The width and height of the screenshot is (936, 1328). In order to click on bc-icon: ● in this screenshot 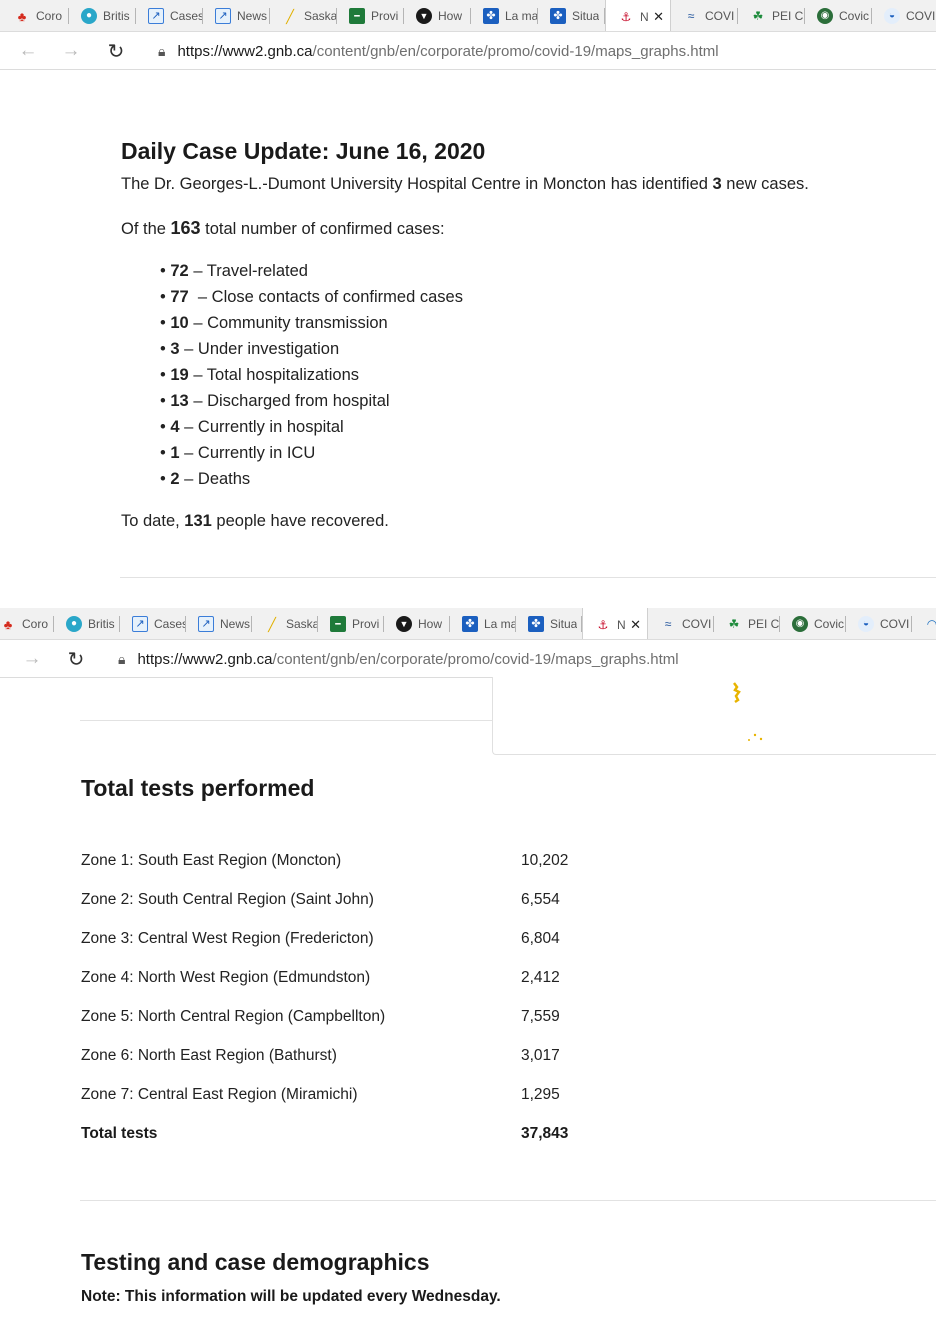, I will do `click(89, 16)`.